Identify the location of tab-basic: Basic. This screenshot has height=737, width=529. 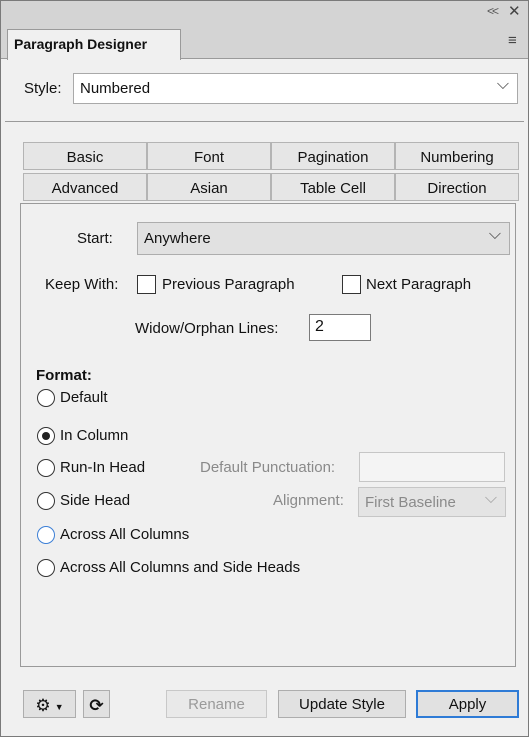
(85, 156).